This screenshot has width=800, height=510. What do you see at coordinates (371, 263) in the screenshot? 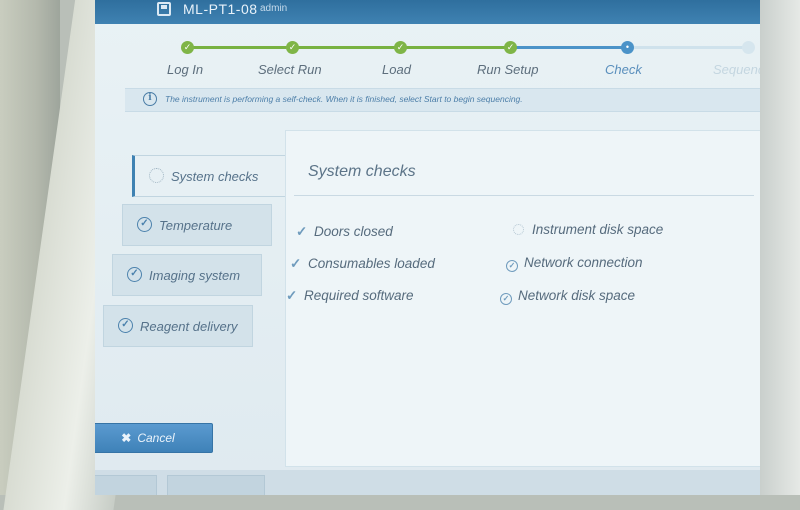
I see `check-label: Consumables loaded` at bounding box center [371, 263].